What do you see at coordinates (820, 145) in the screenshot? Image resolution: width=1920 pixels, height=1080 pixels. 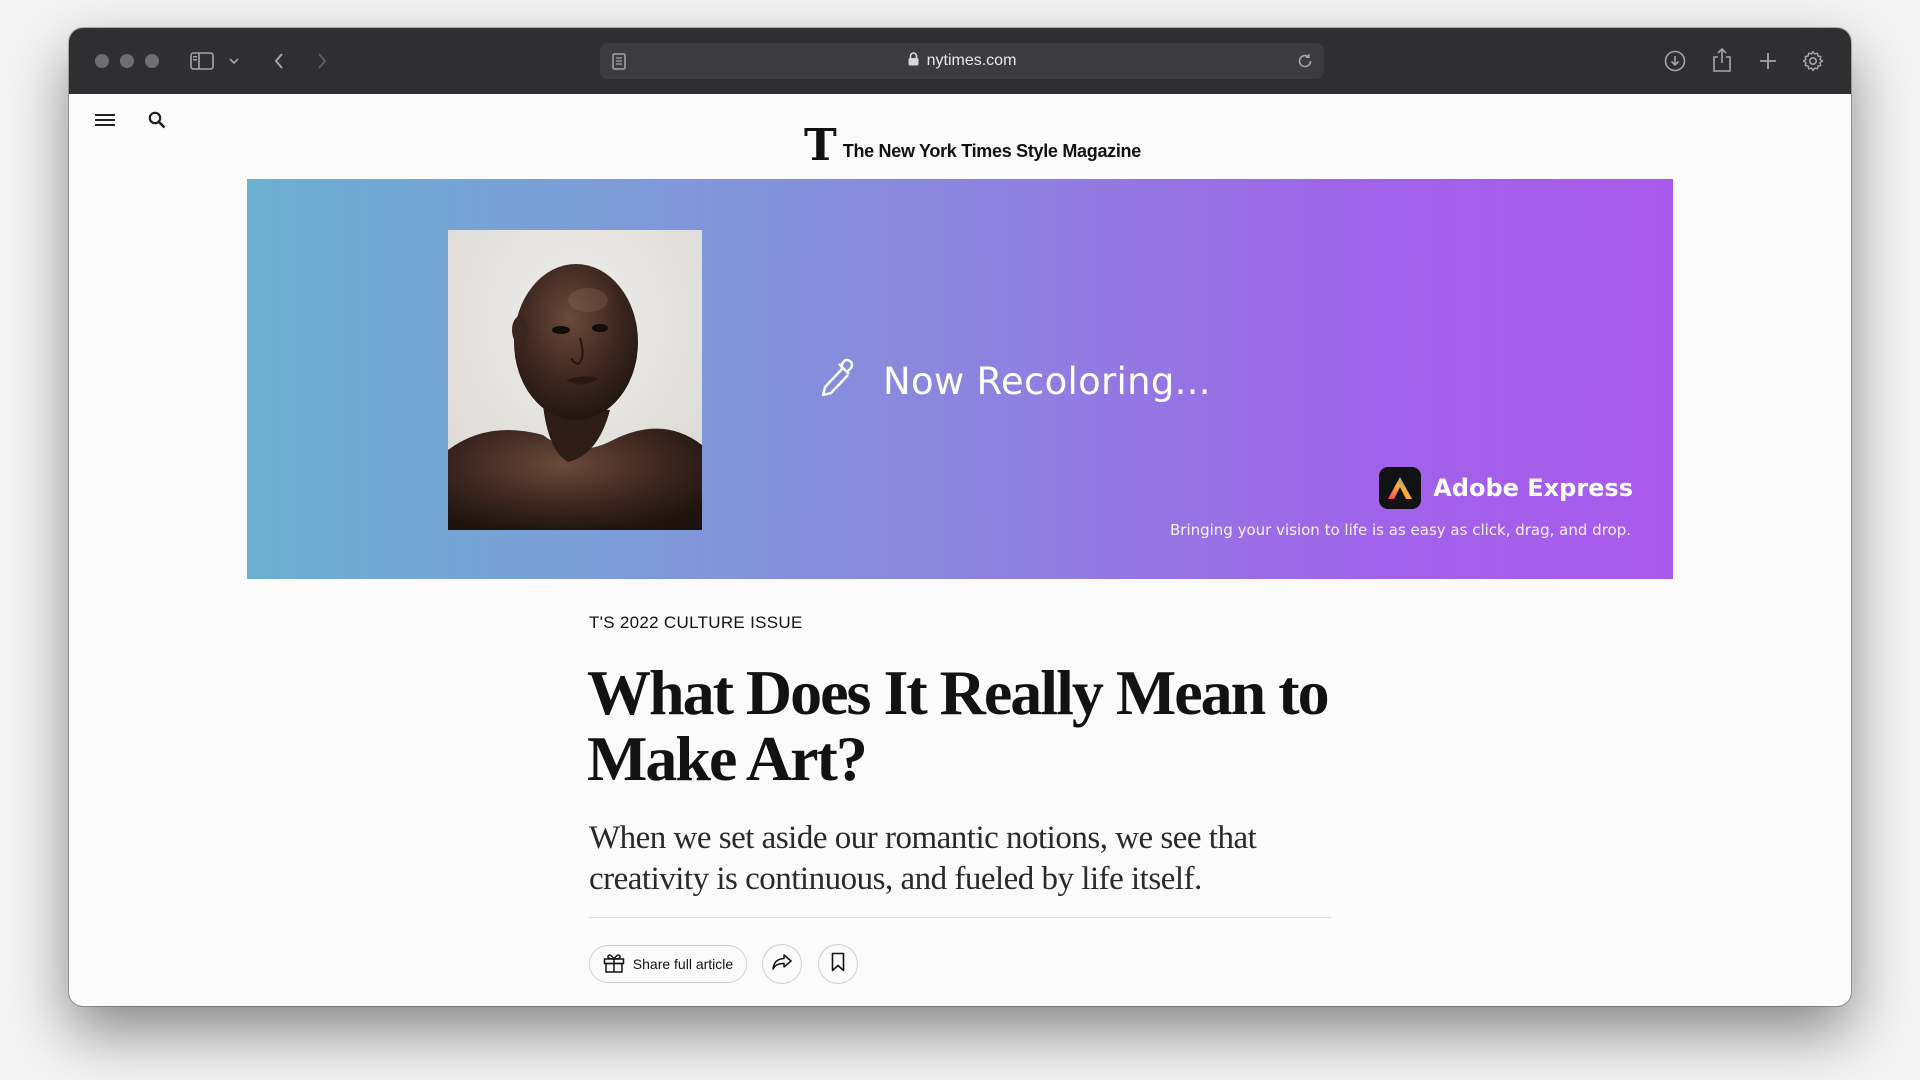 I see `t-logo: T` at bounding box center [820, 145].